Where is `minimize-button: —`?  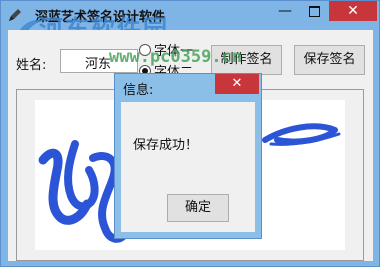 minimize-button: — is located at coordinates (285, 11).